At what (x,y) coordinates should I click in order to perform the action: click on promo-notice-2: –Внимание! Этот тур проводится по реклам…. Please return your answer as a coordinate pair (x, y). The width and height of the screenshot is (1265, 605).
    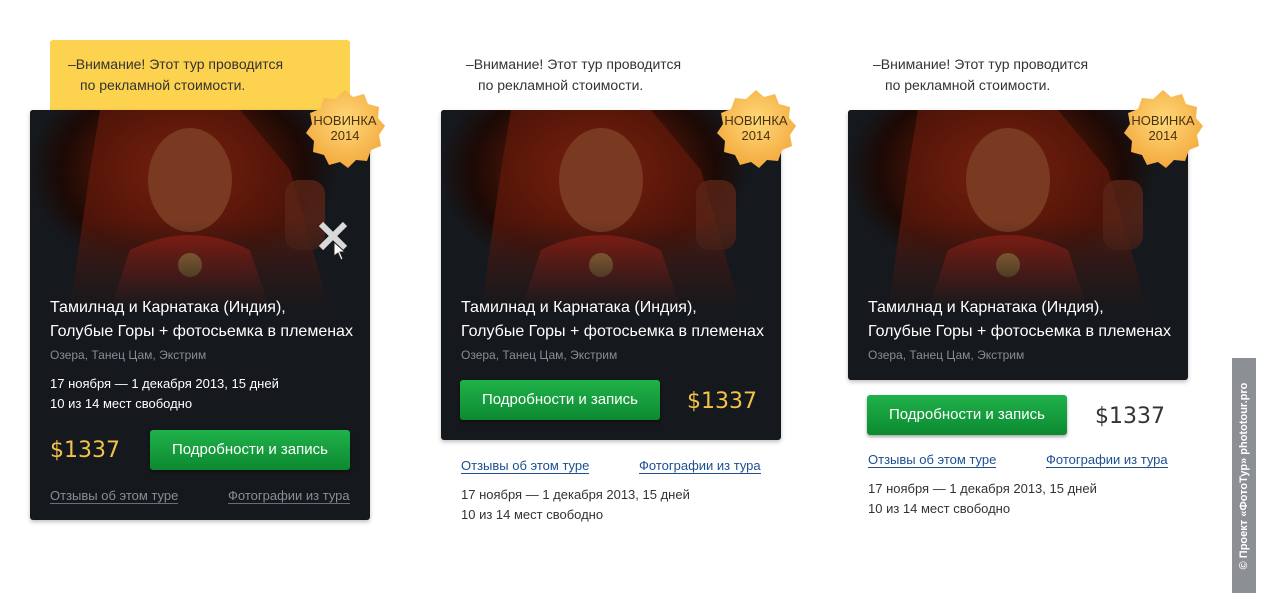
    Looking at the image, I should click on (574, 74).